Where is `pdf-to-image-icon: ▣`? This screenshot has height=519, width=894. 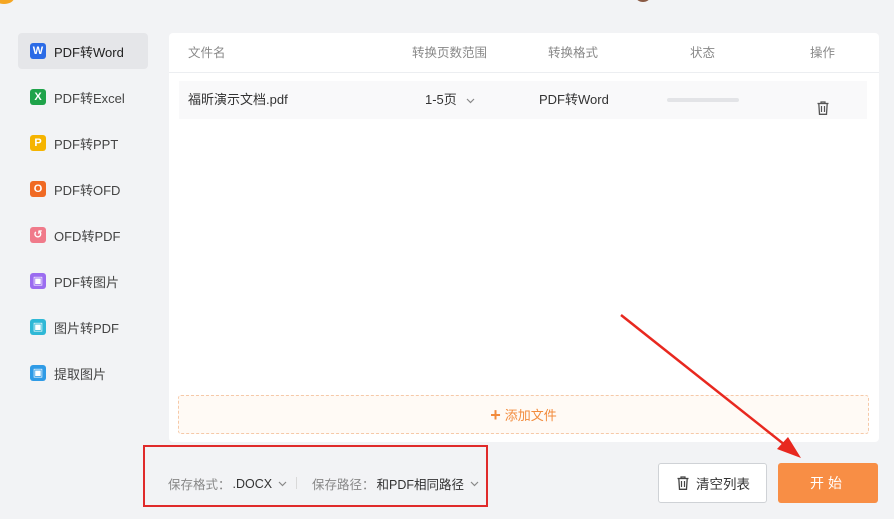 pdf-to-image-icon: ▣ is located at coordinates (38, 281).